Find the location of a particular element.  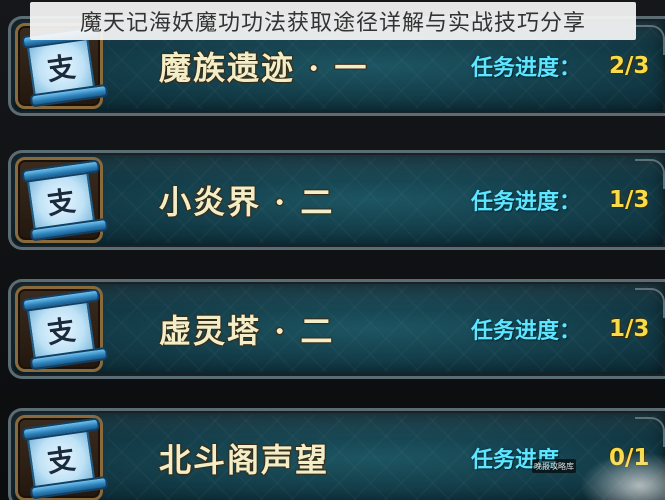

watermark-text: 晚报攻略库 is located at coordinates (554, 466).